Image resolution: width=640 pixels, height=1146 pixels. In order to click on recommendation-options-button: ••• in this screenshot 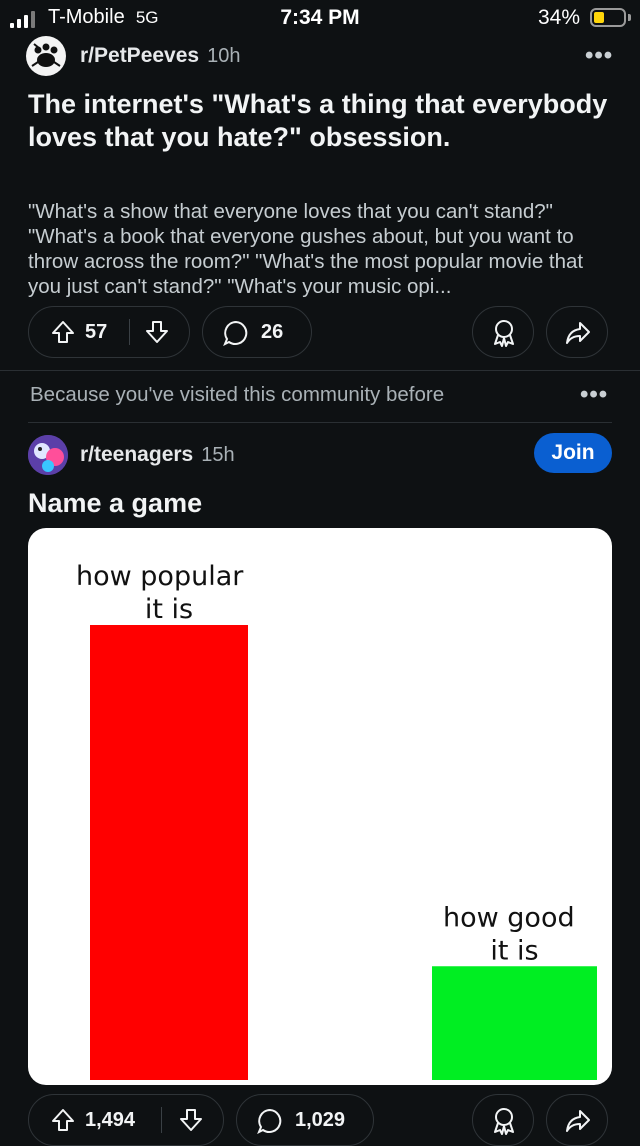, I will do `click(594, 395)`.